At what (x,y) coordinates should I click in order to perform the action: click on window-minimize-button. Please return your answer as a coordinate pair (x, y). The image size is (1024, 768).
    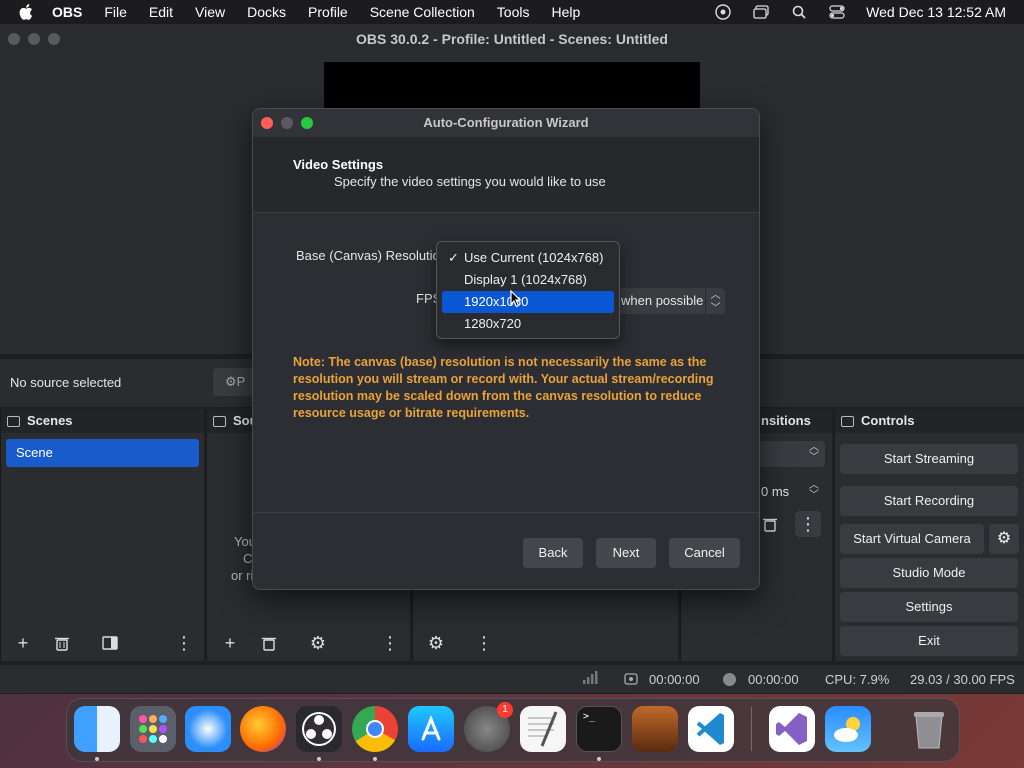
    Looking at the image, I should click on (34, 39).